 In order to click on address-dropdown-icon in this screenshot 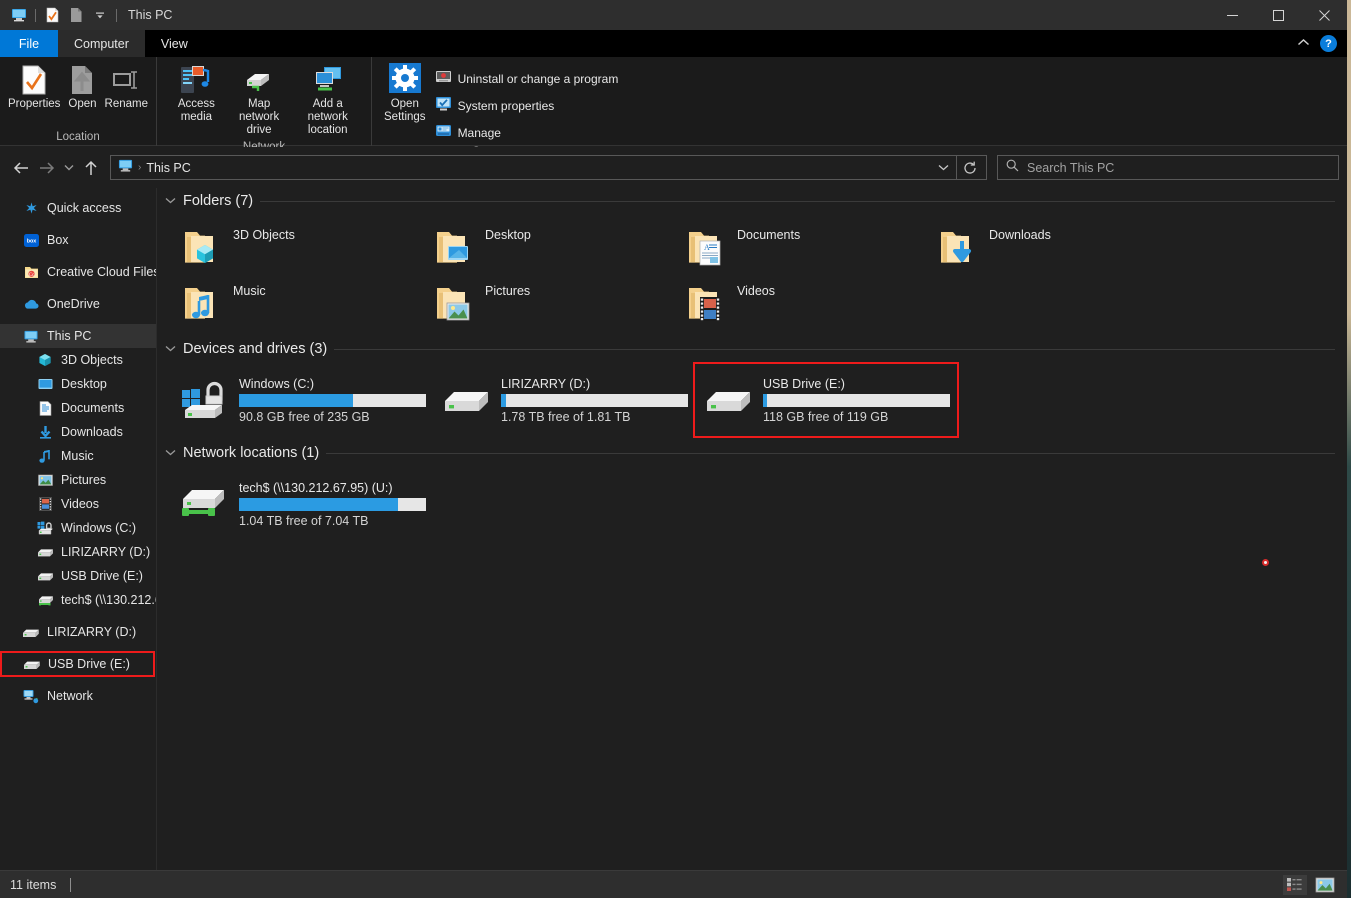, I will do `click(943, 167)`.